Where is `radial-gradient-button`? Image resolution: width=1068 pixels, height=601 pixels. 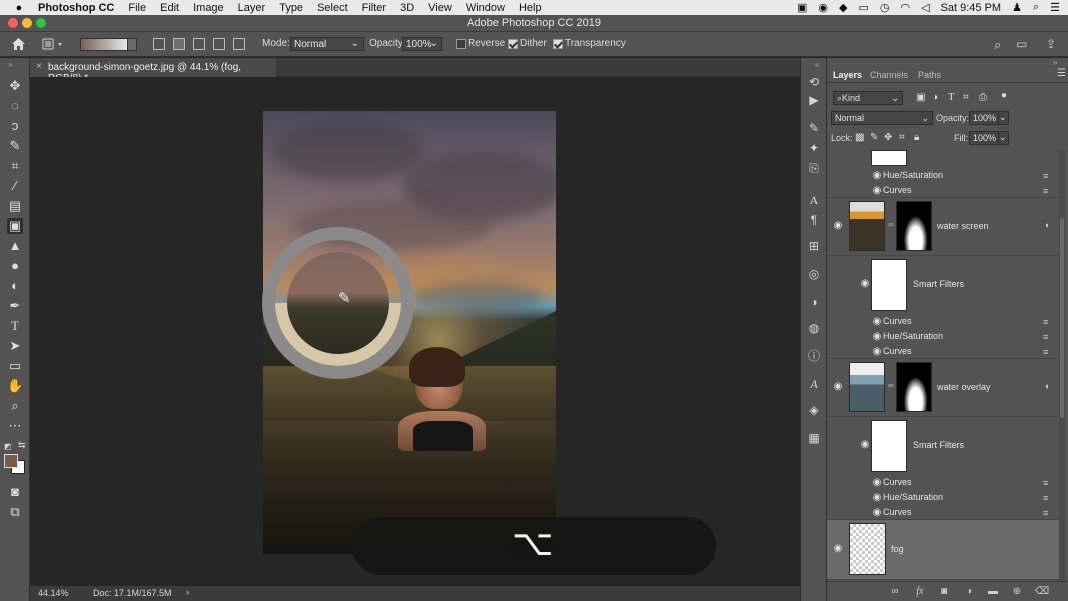 radial-gradient-button is located at coordinates (179, 44).